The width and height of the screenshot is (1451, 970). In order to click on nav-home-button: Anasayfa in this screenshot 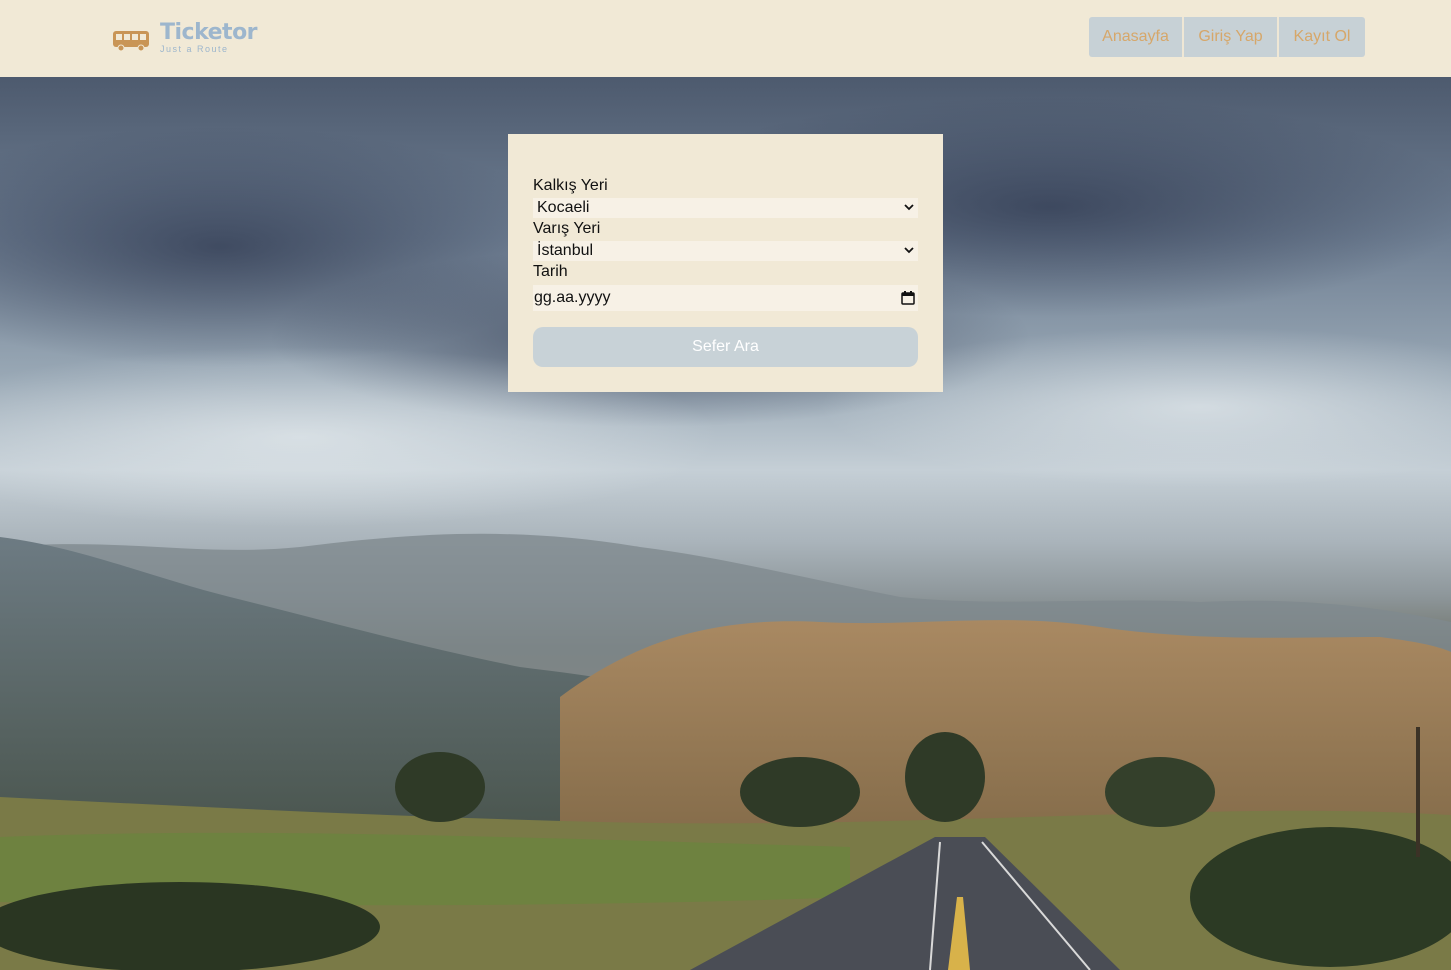, I will do `click(1136, 37)`.